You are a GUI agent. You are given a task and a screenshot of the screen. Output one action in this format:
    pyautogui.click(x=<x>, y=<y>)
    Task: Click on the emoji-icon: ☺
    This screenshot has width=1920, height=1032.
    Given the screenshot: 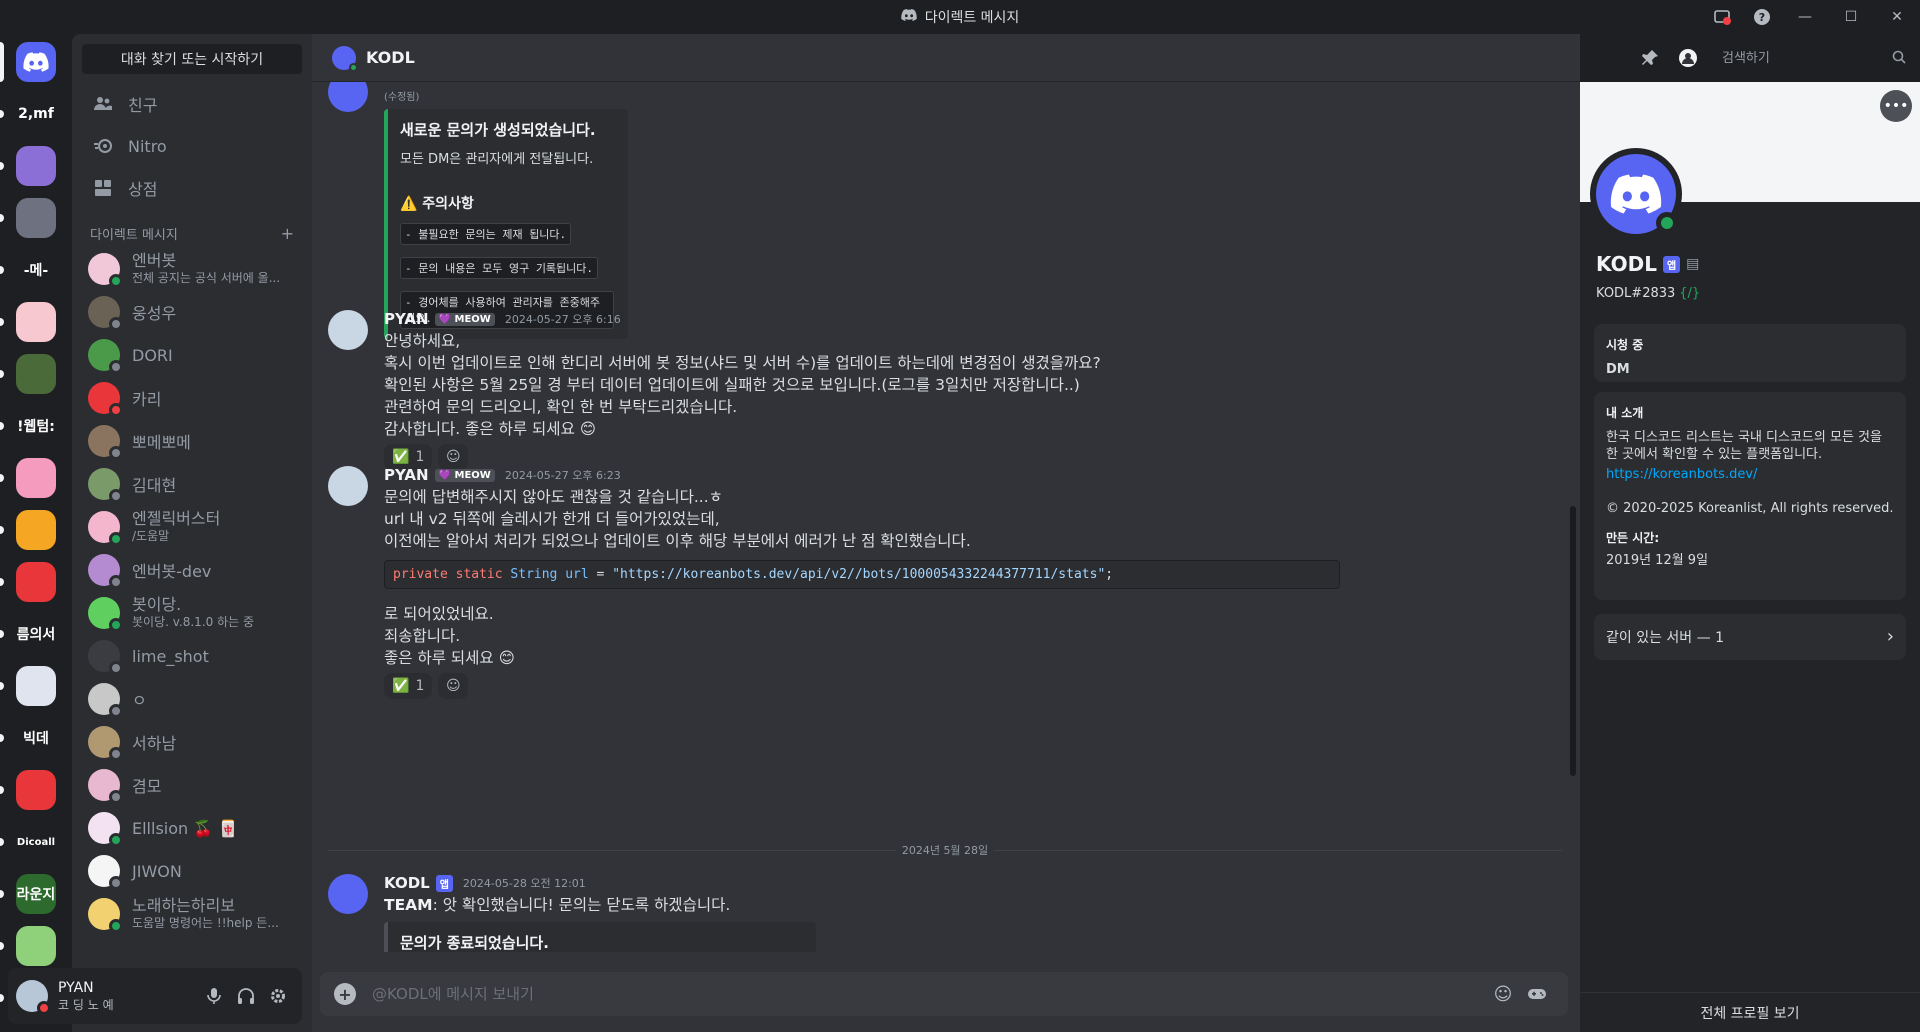 What is the action you would take?
    pyautogui.click(x=1503, y=994)
    